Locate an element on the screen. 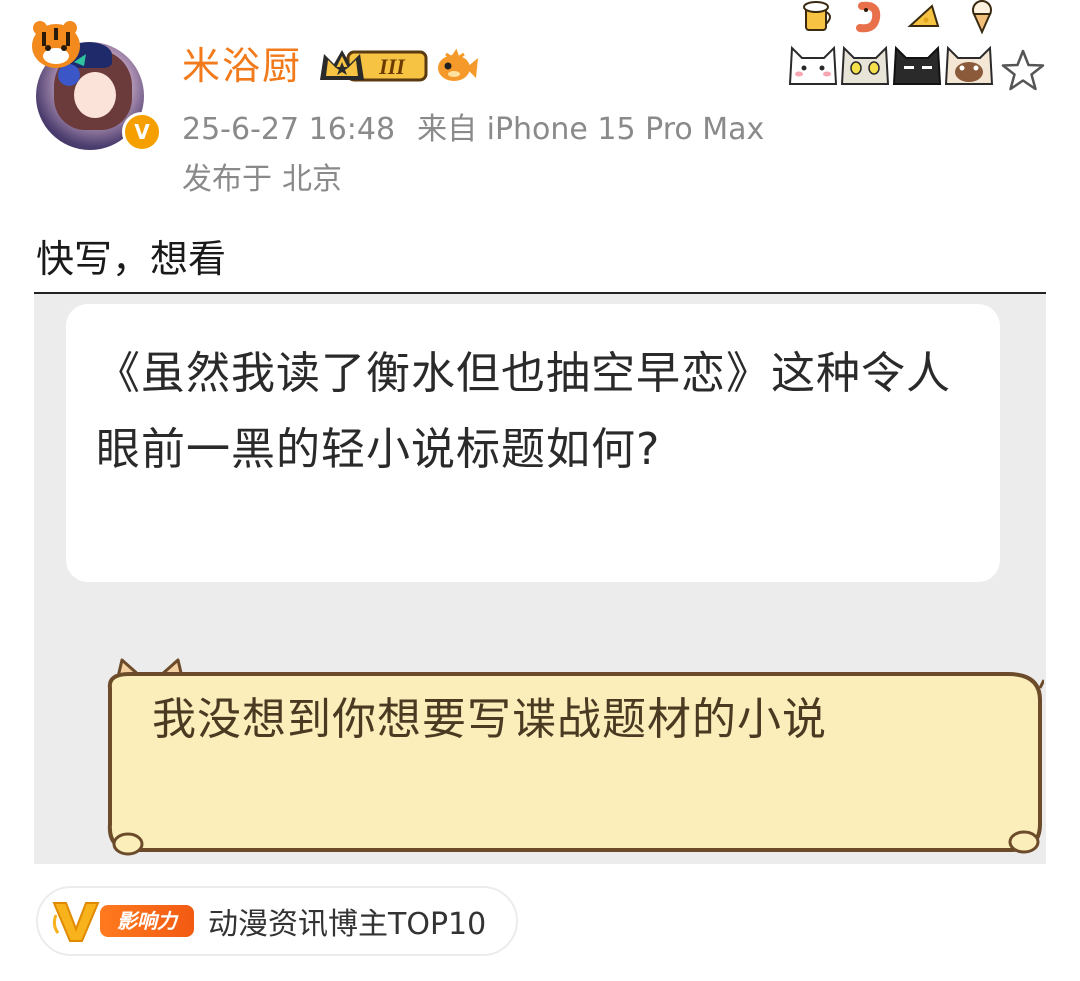 The height and width of the screenshot is (981, 1080). location-prefix: 发布于 is located at coordinates (227, 179).